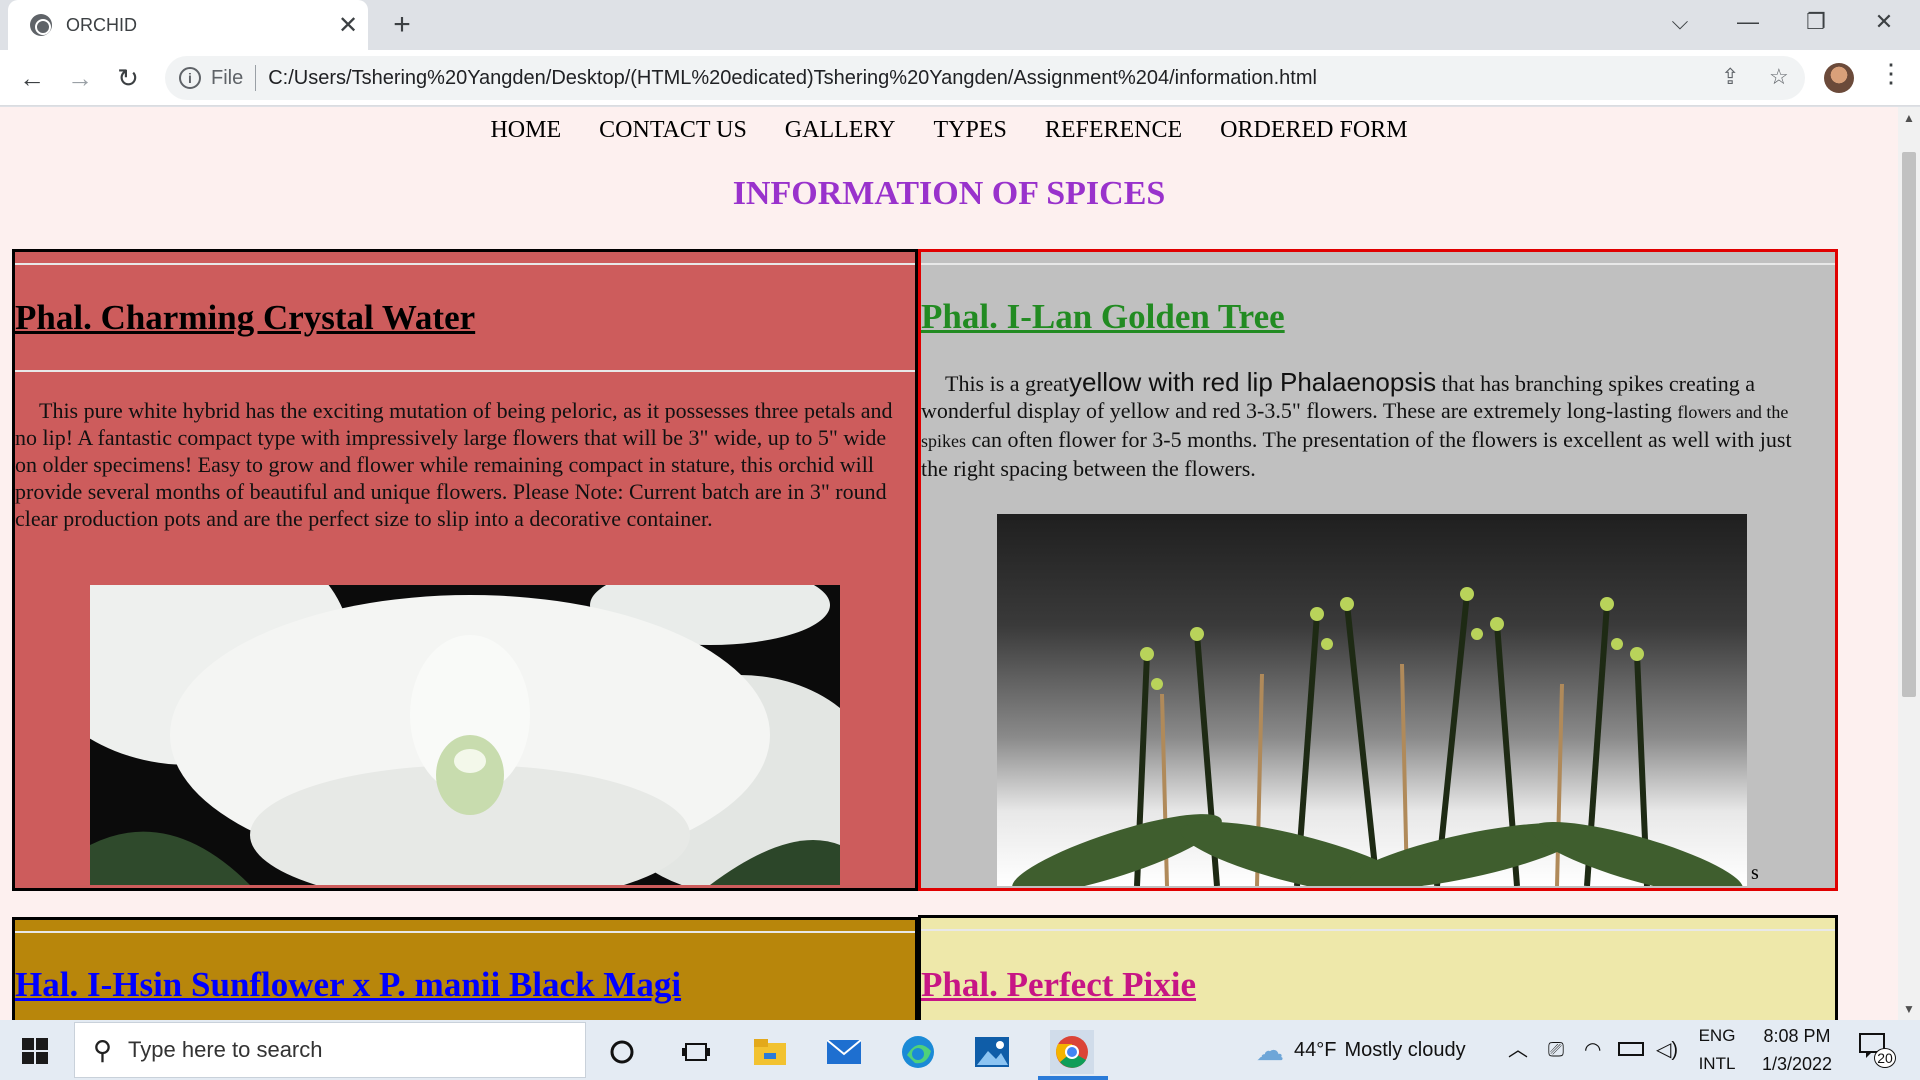 The width and height of the screenshot is (1920, 1080). Describe the element at coordinates (622, 1052) in the screenshot. I see `cortana-icon` at that location.